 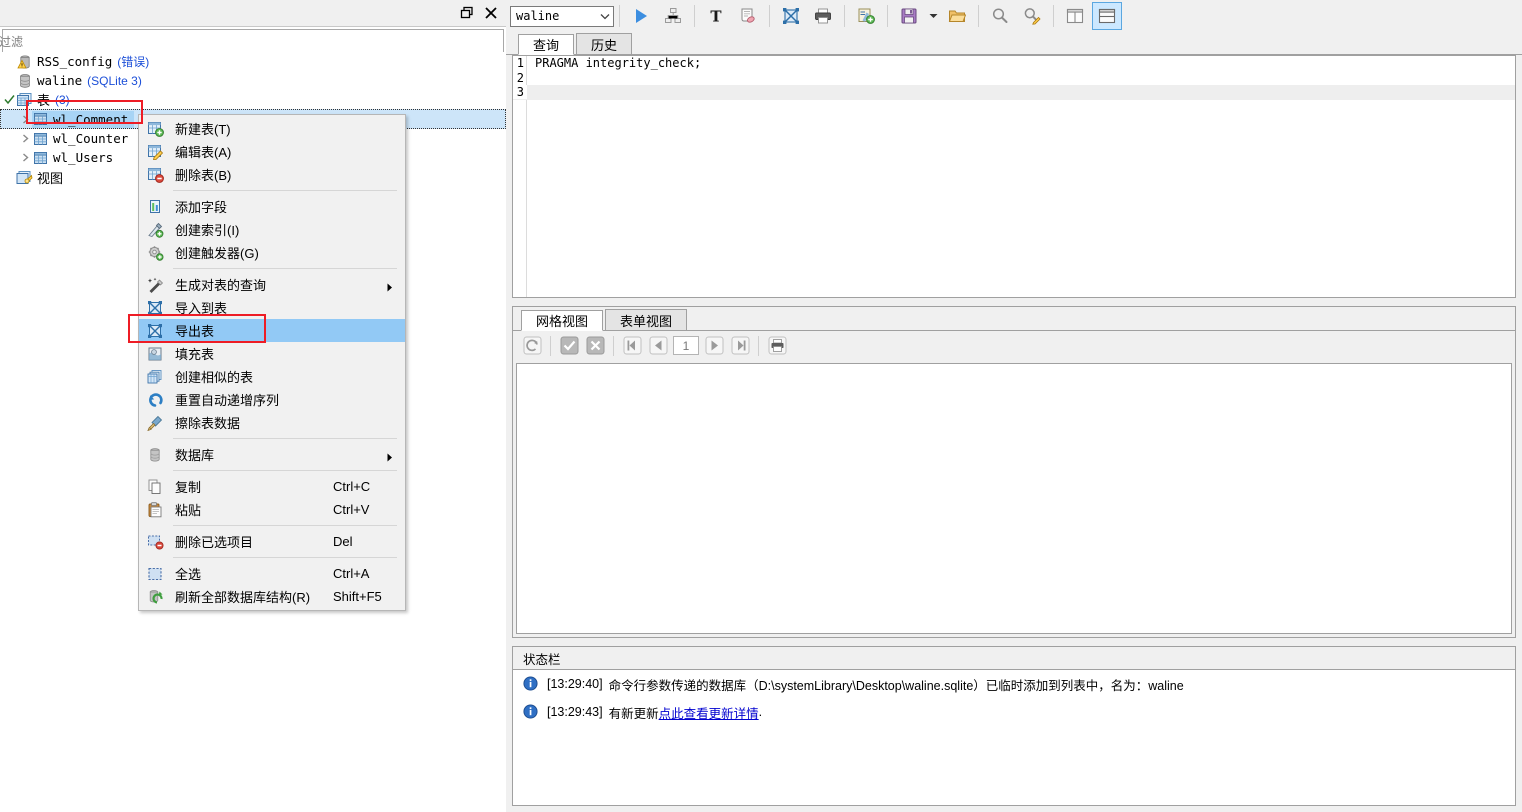 What do you see at coordinates (272, 486) in the screenshot?
I see `menu-item-copy: 复制 Ctrl+C` at bounding box center [272, 486].